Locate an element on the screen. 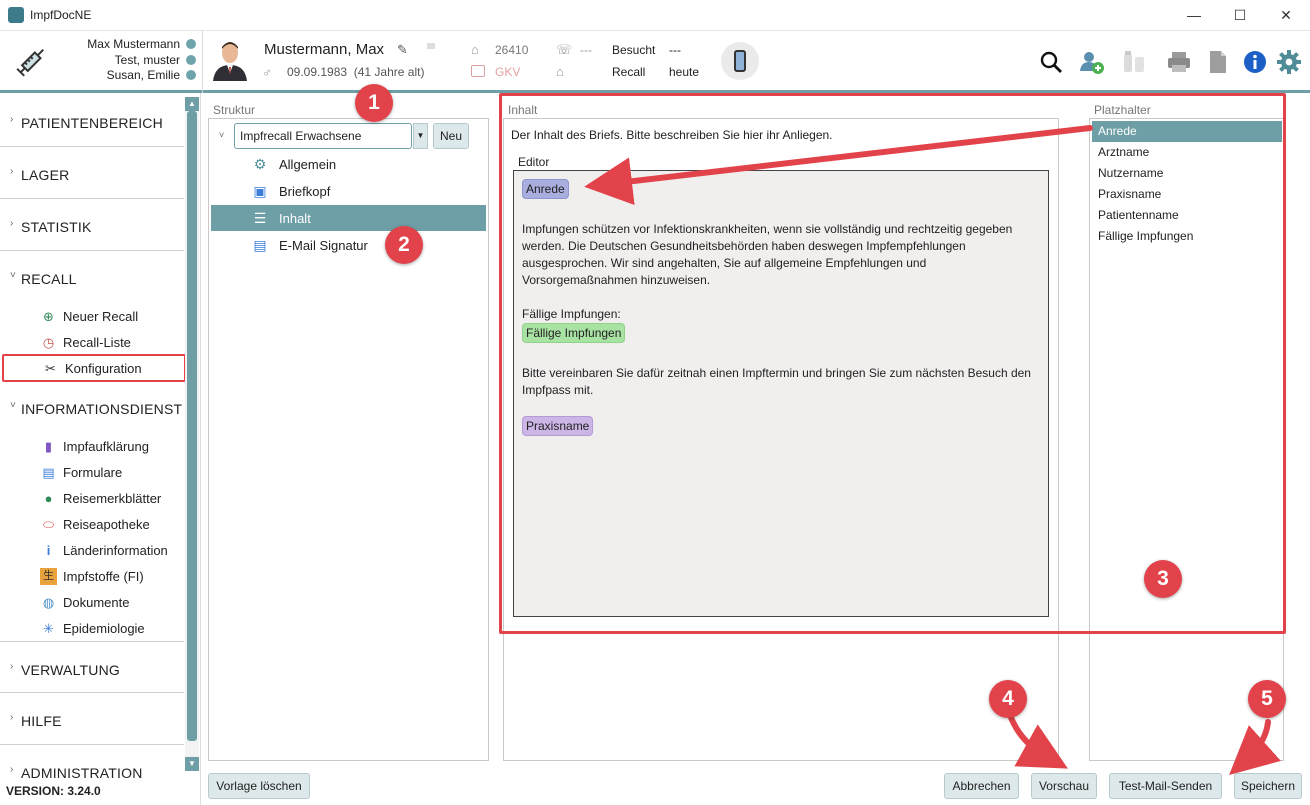 The width and height of the screenshot is (1310, 805). sidebar-section-lager: › LAGER is located at coordinates (92, 173).